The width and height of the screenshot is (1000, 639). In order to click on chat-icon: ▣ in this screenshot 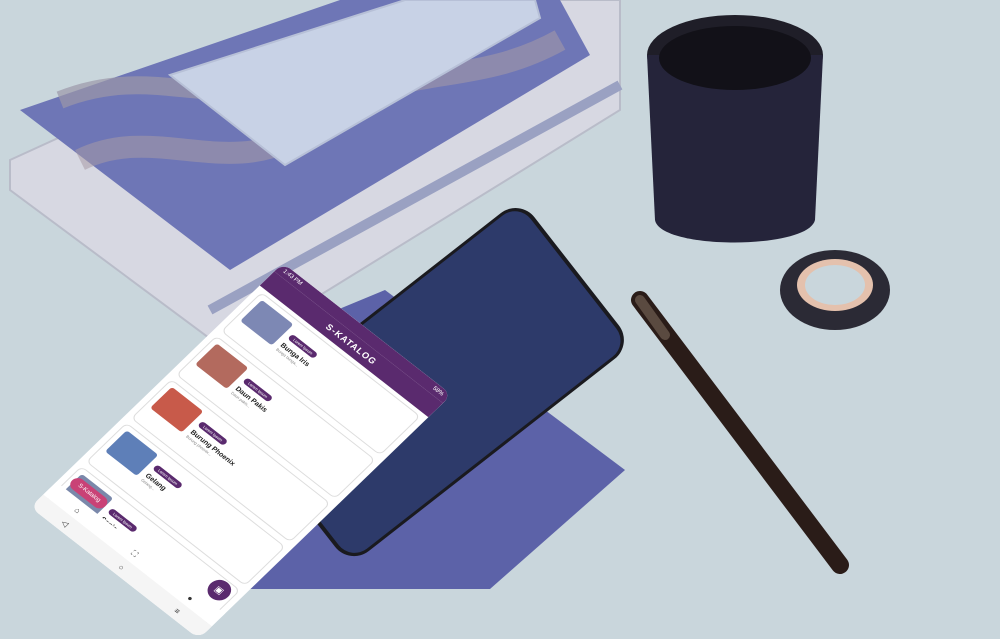, I will do `click(219, 589)`.